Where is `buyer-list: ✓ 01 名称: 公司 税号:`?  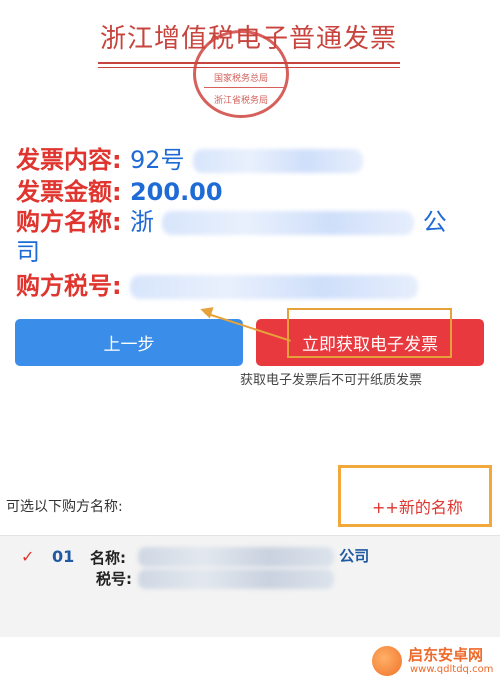
buyer-list: ✓ 01 名称: 公司 税号: is located at coordinates (250, 586).